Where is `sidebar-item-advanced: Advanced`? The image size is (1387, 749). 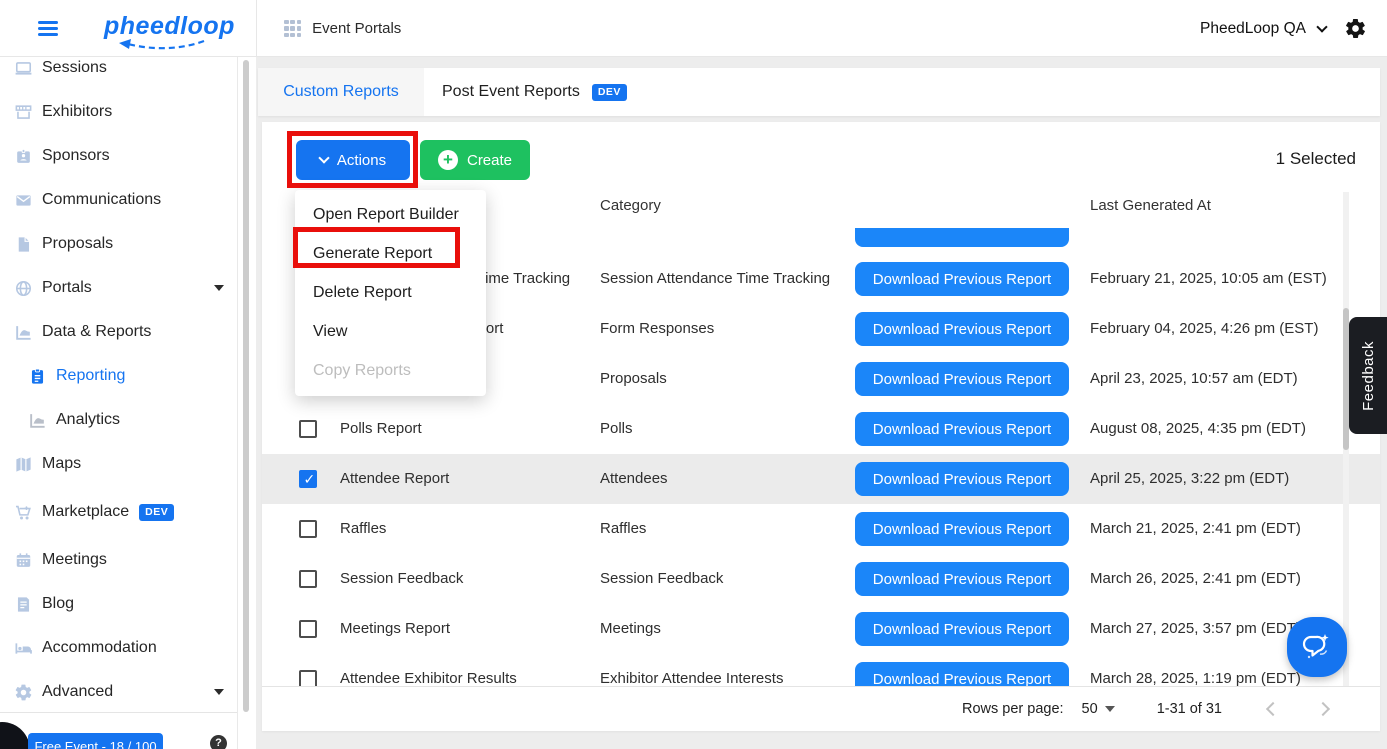
sidebar-item-advanced: Advanced is located at coordinates (118, 692).